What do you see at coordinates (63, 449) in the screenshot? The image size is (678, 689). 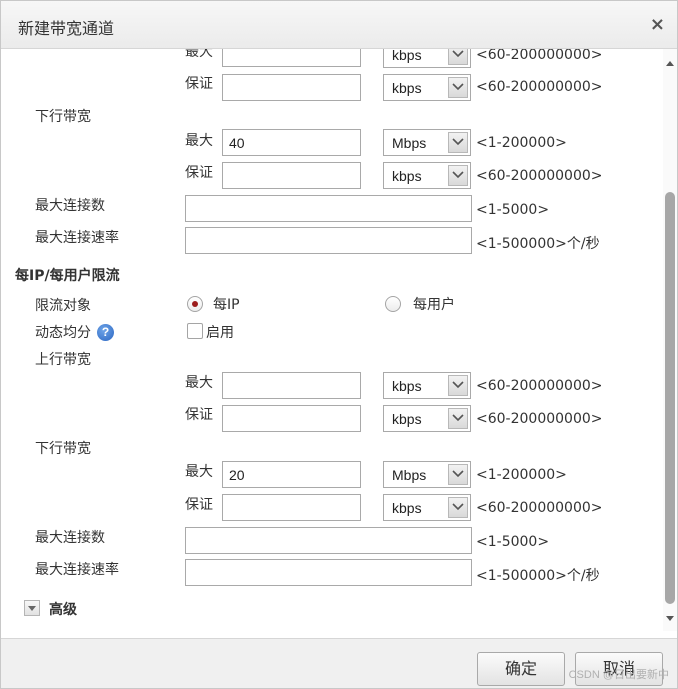 I see `per-ip-downlink-label: 下行带宽` at bounding box center [63, 449].